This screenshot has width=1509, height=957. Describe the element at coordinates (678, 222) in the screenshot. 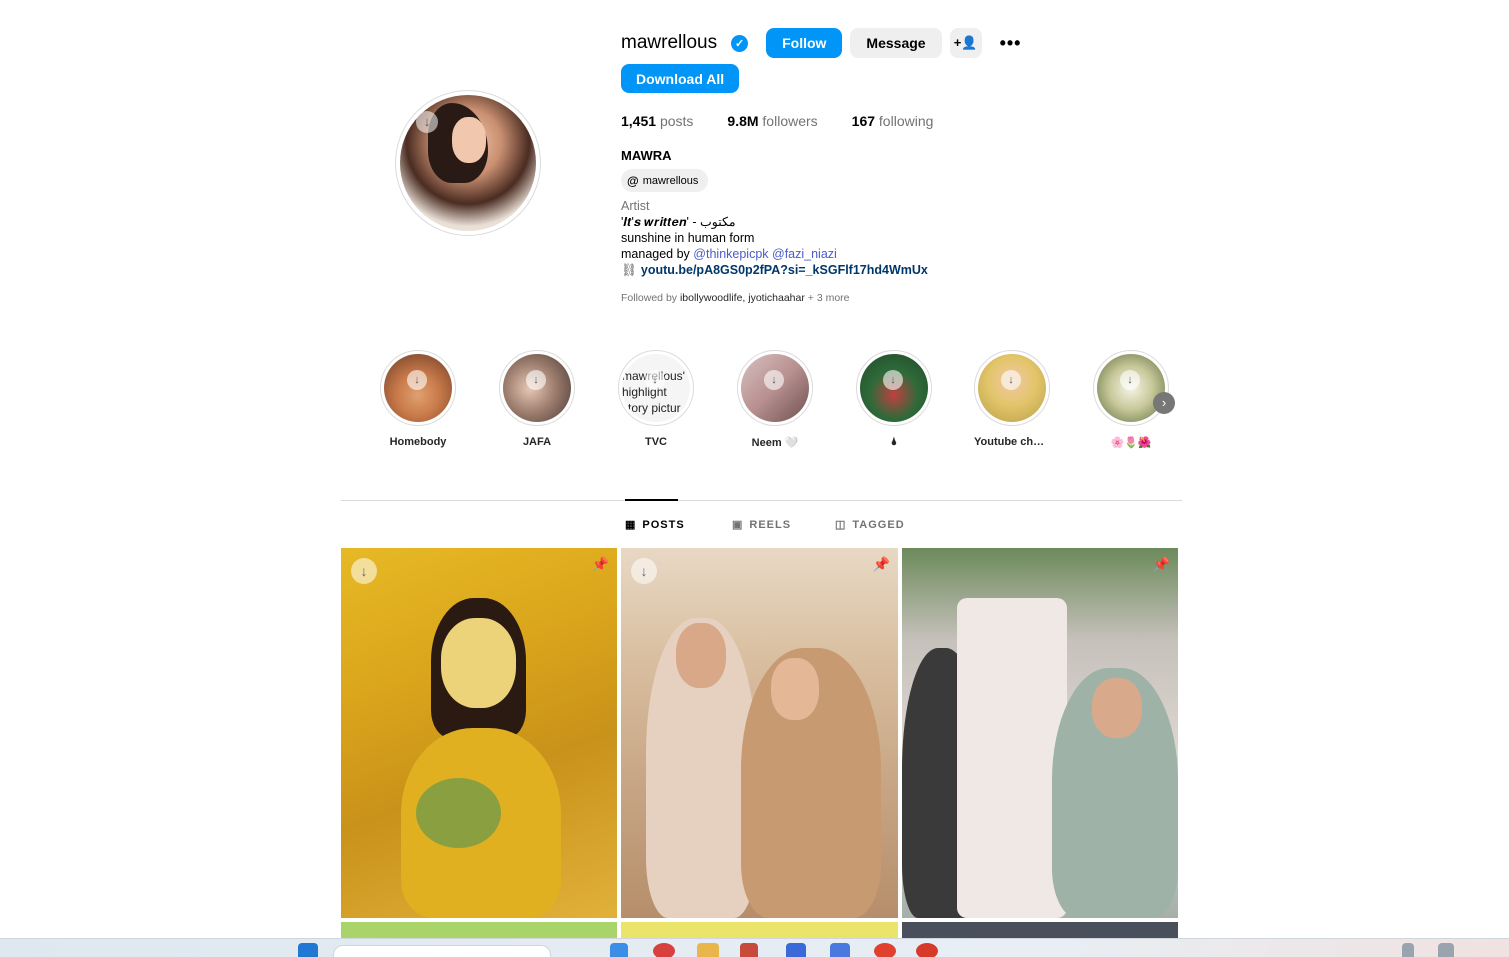

I see `bio-line: '𝑰𝒕'𝒔 𝒘𝒓𝒊𝒕𝒕𝒆𝒏' - مکتوب` at that location.